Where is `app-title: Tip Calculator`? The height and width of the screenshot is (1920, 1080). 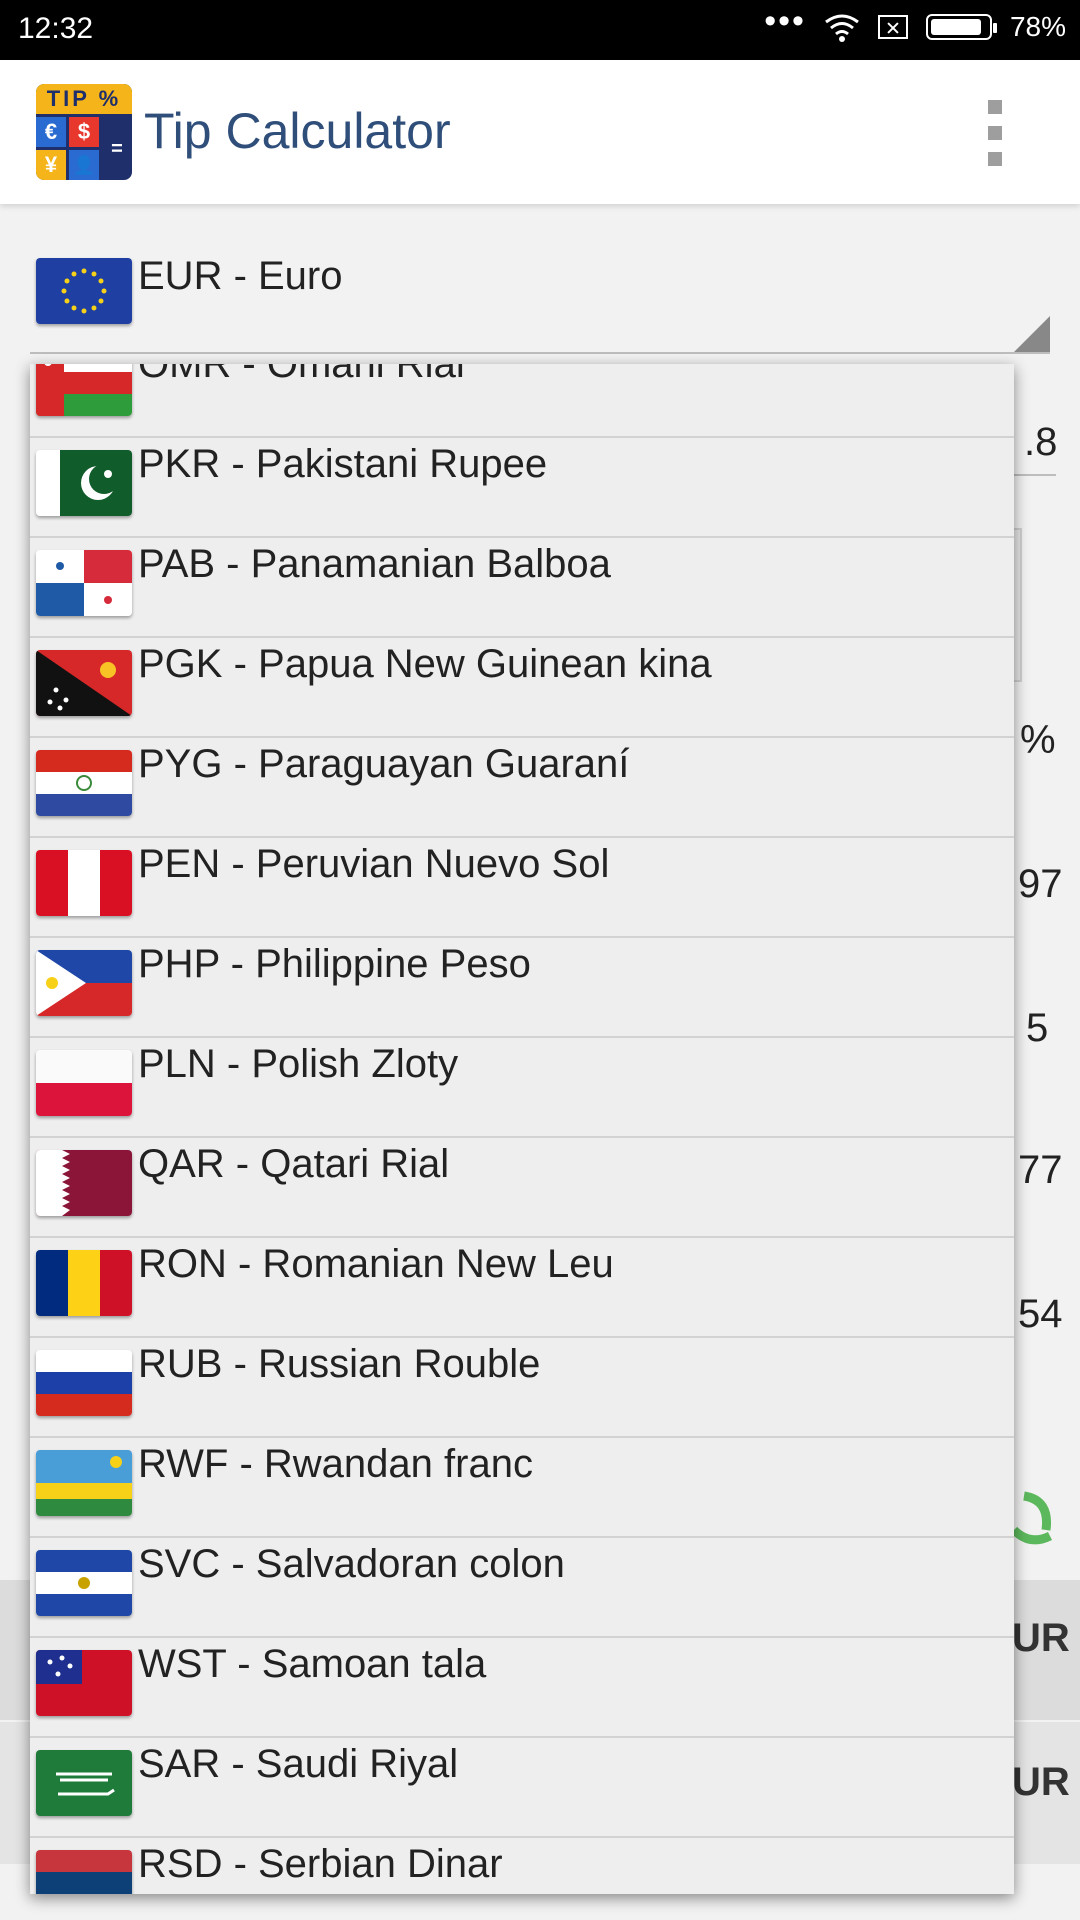
app-title: Tip Calculator is located at coordinates (297, 131).